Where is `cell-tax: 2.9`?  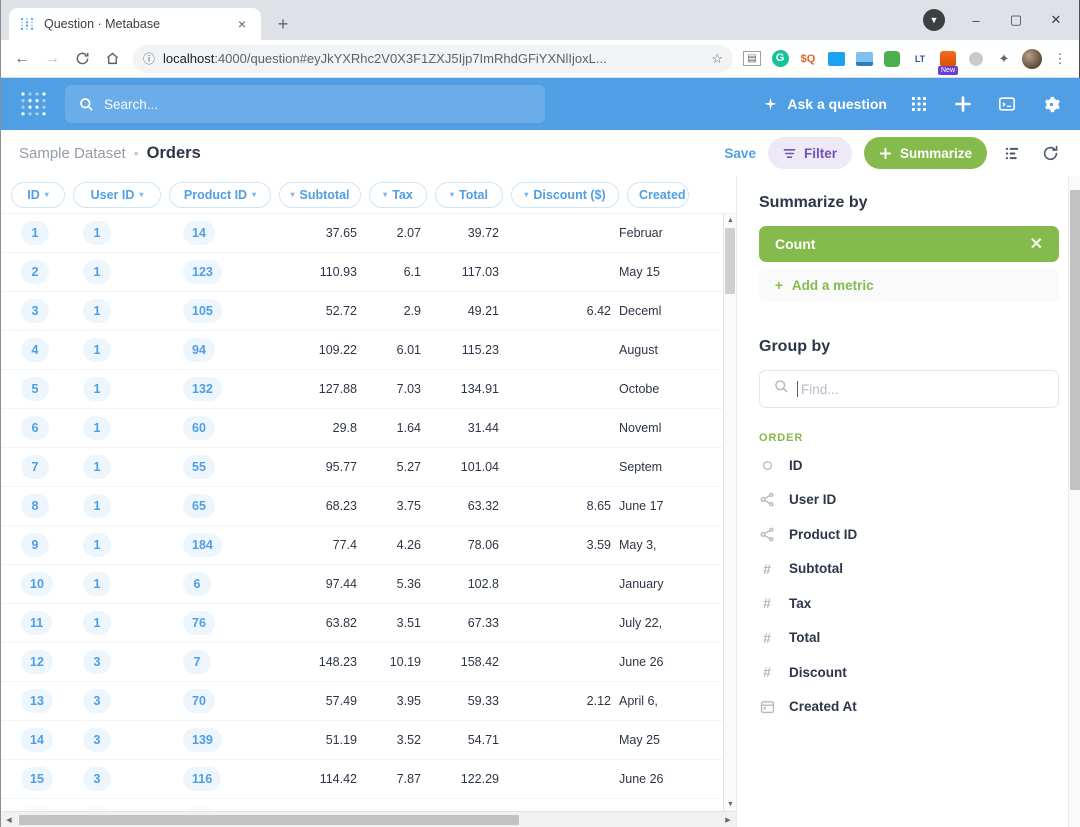 cell-tax: 2.9 is located at coordinates (389, 311).